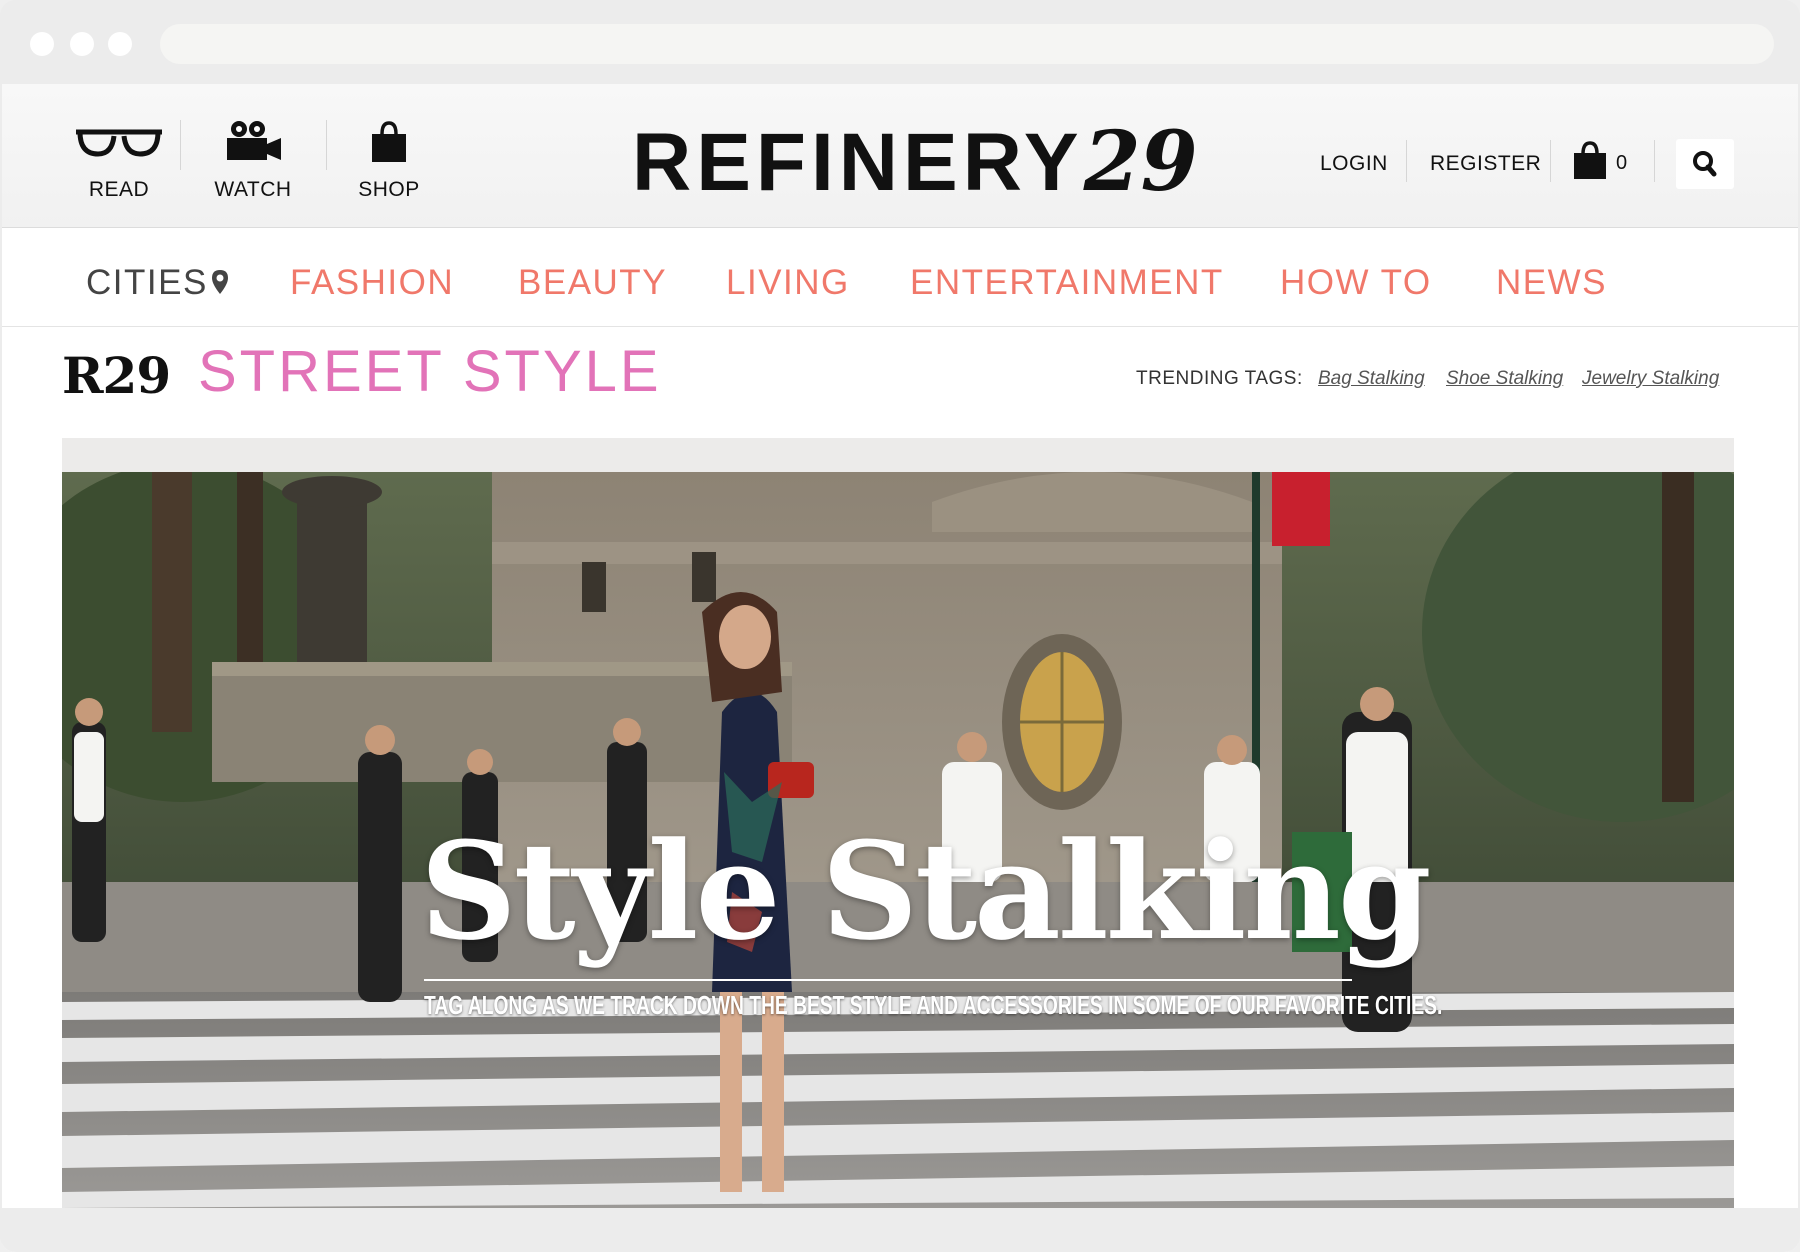 Image resolution: width=1800 pixels, height=1252 pixels. I want to click on hero-top-strip, so click(898, 455).